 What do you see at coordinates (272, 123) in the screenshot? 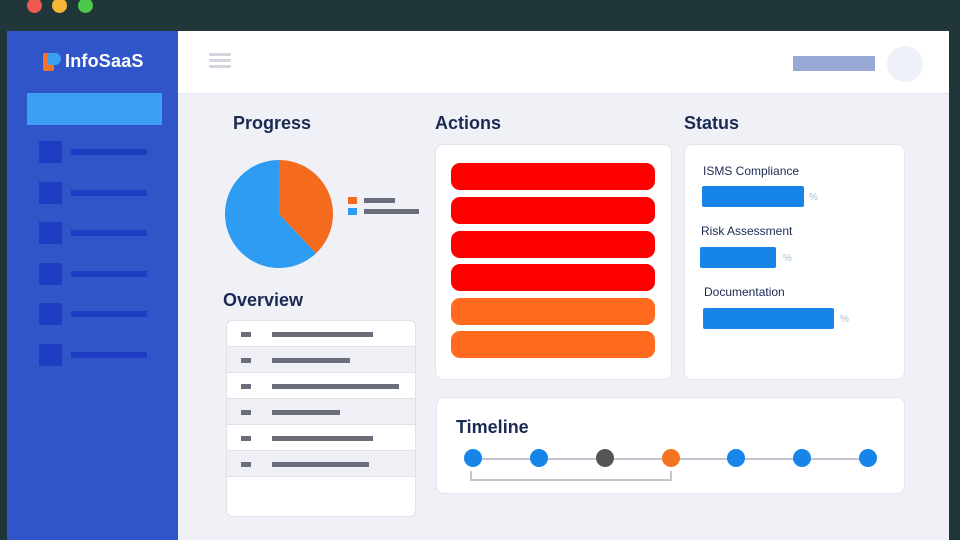
I see `progress-title: Progress` at bounding box center [272, 123].